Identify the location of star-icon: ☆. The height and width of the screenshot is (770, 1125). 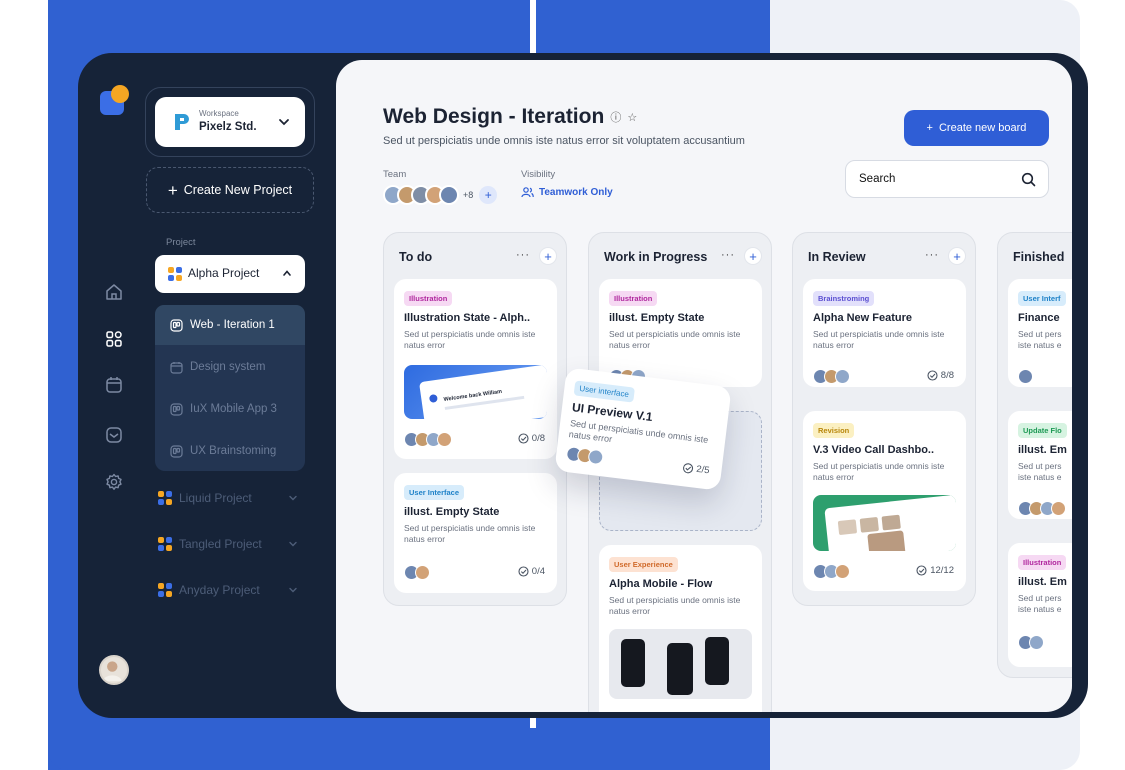
(632, 117).